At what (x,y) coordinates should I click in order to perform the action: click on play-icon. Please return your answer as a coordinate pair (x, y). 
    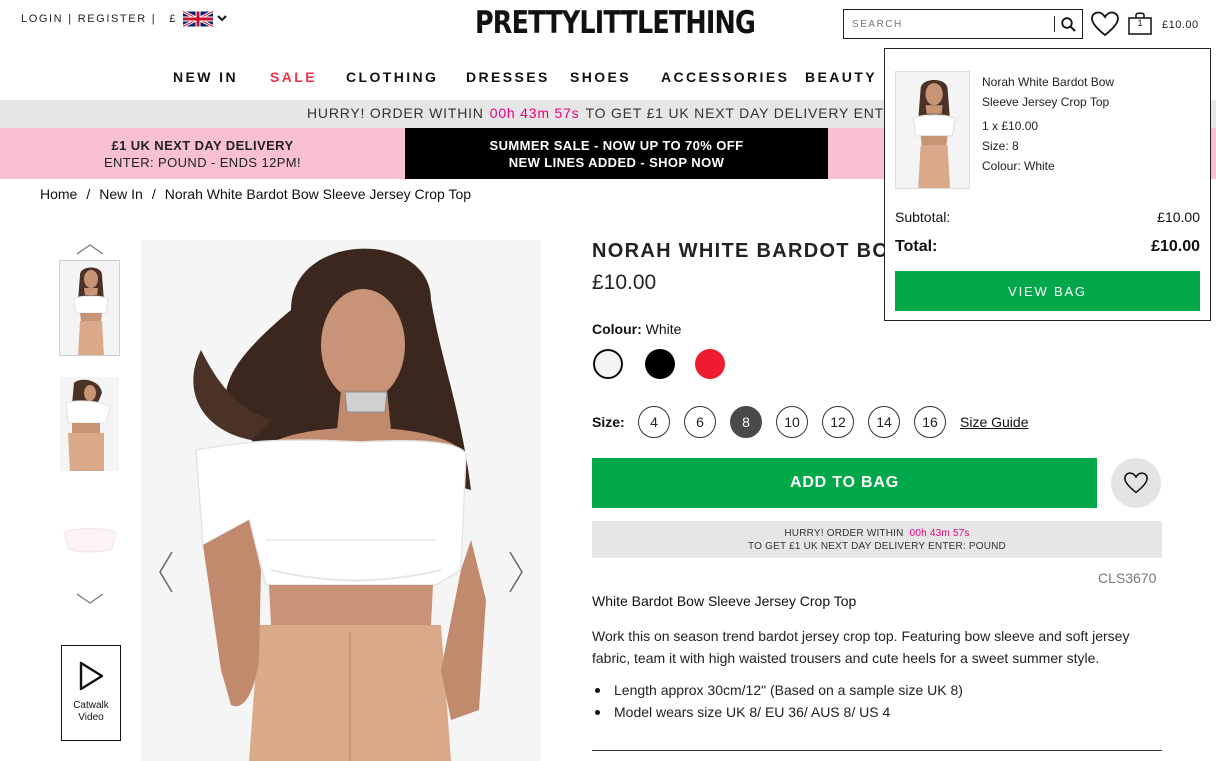
    Looking at the image, I should click on (91, 676).